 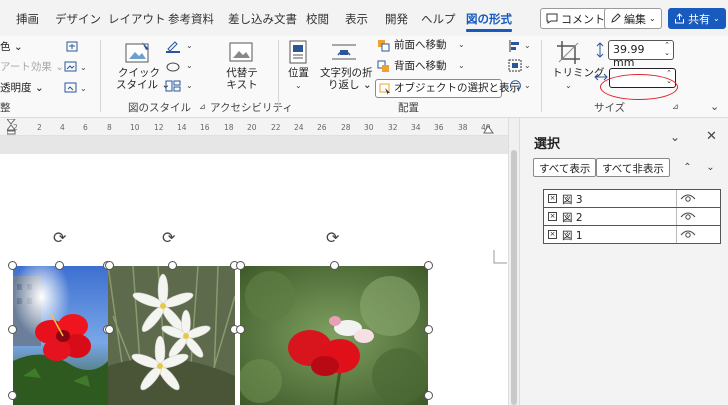 I want to click on tab-mailings: 差し込み文書, so click(x=262, y=19).